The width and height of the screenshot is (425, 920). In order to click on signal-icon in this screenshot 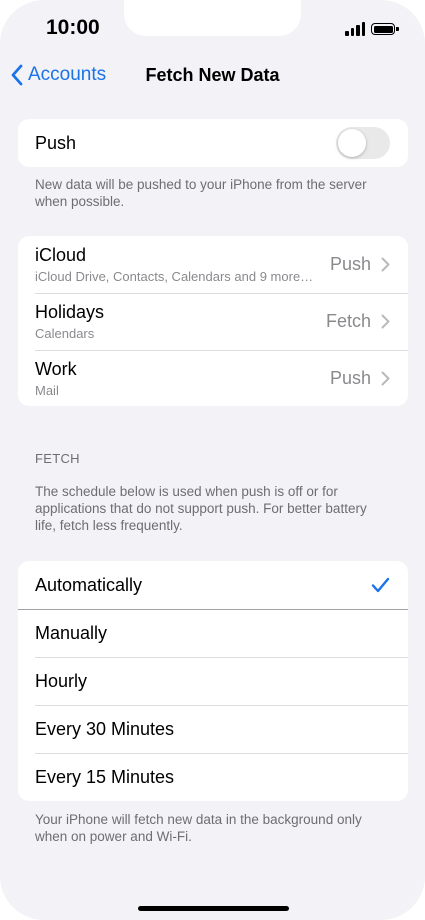, I will do `click(355, 29)`.